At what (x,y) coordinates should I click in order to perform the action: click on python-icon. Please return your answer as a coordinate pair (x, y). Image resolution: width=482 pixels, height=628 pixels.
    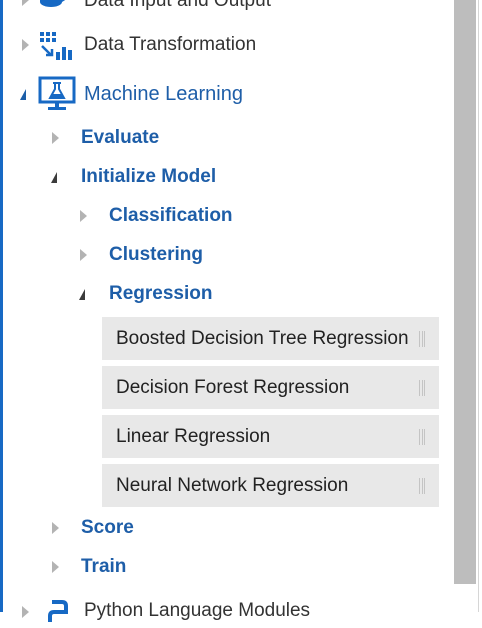
    Looking at the image, I should click on (58, 611).